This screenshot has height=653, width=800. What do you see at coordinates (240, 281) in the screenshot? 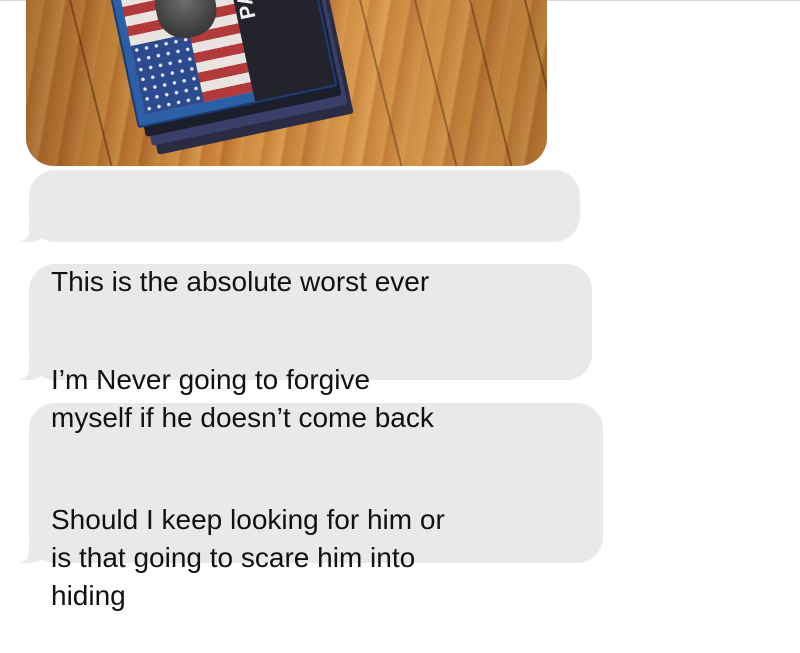
I see `message-text: This is the absolute worst ever` at bounding box center [240, 281].